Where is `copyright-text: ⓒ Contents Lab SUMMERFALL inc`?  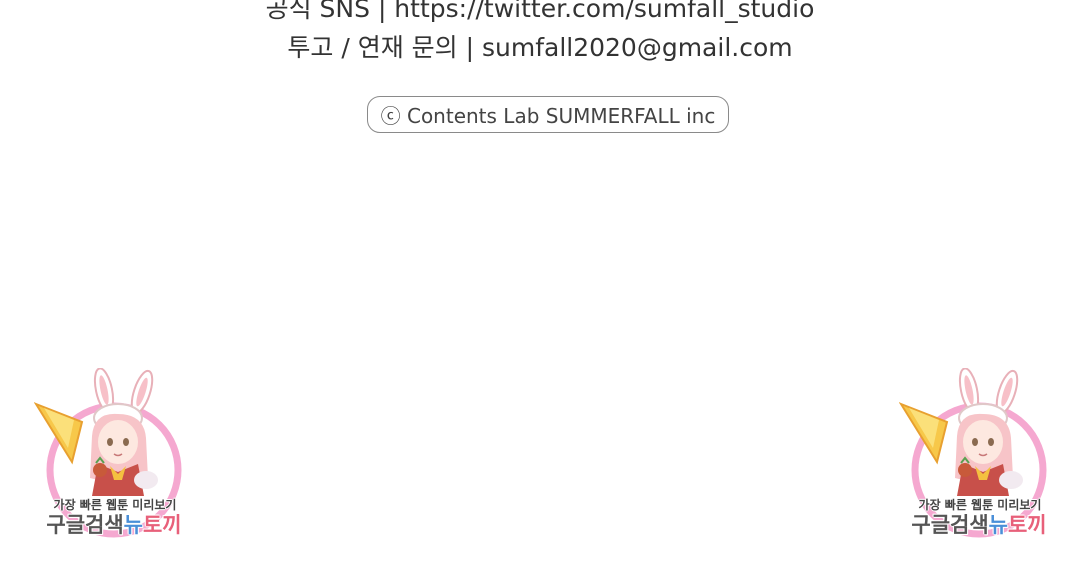
copyright-text: ⓒ Contents Lab SUMMERFALL inc is located at coordinates (548, 116).